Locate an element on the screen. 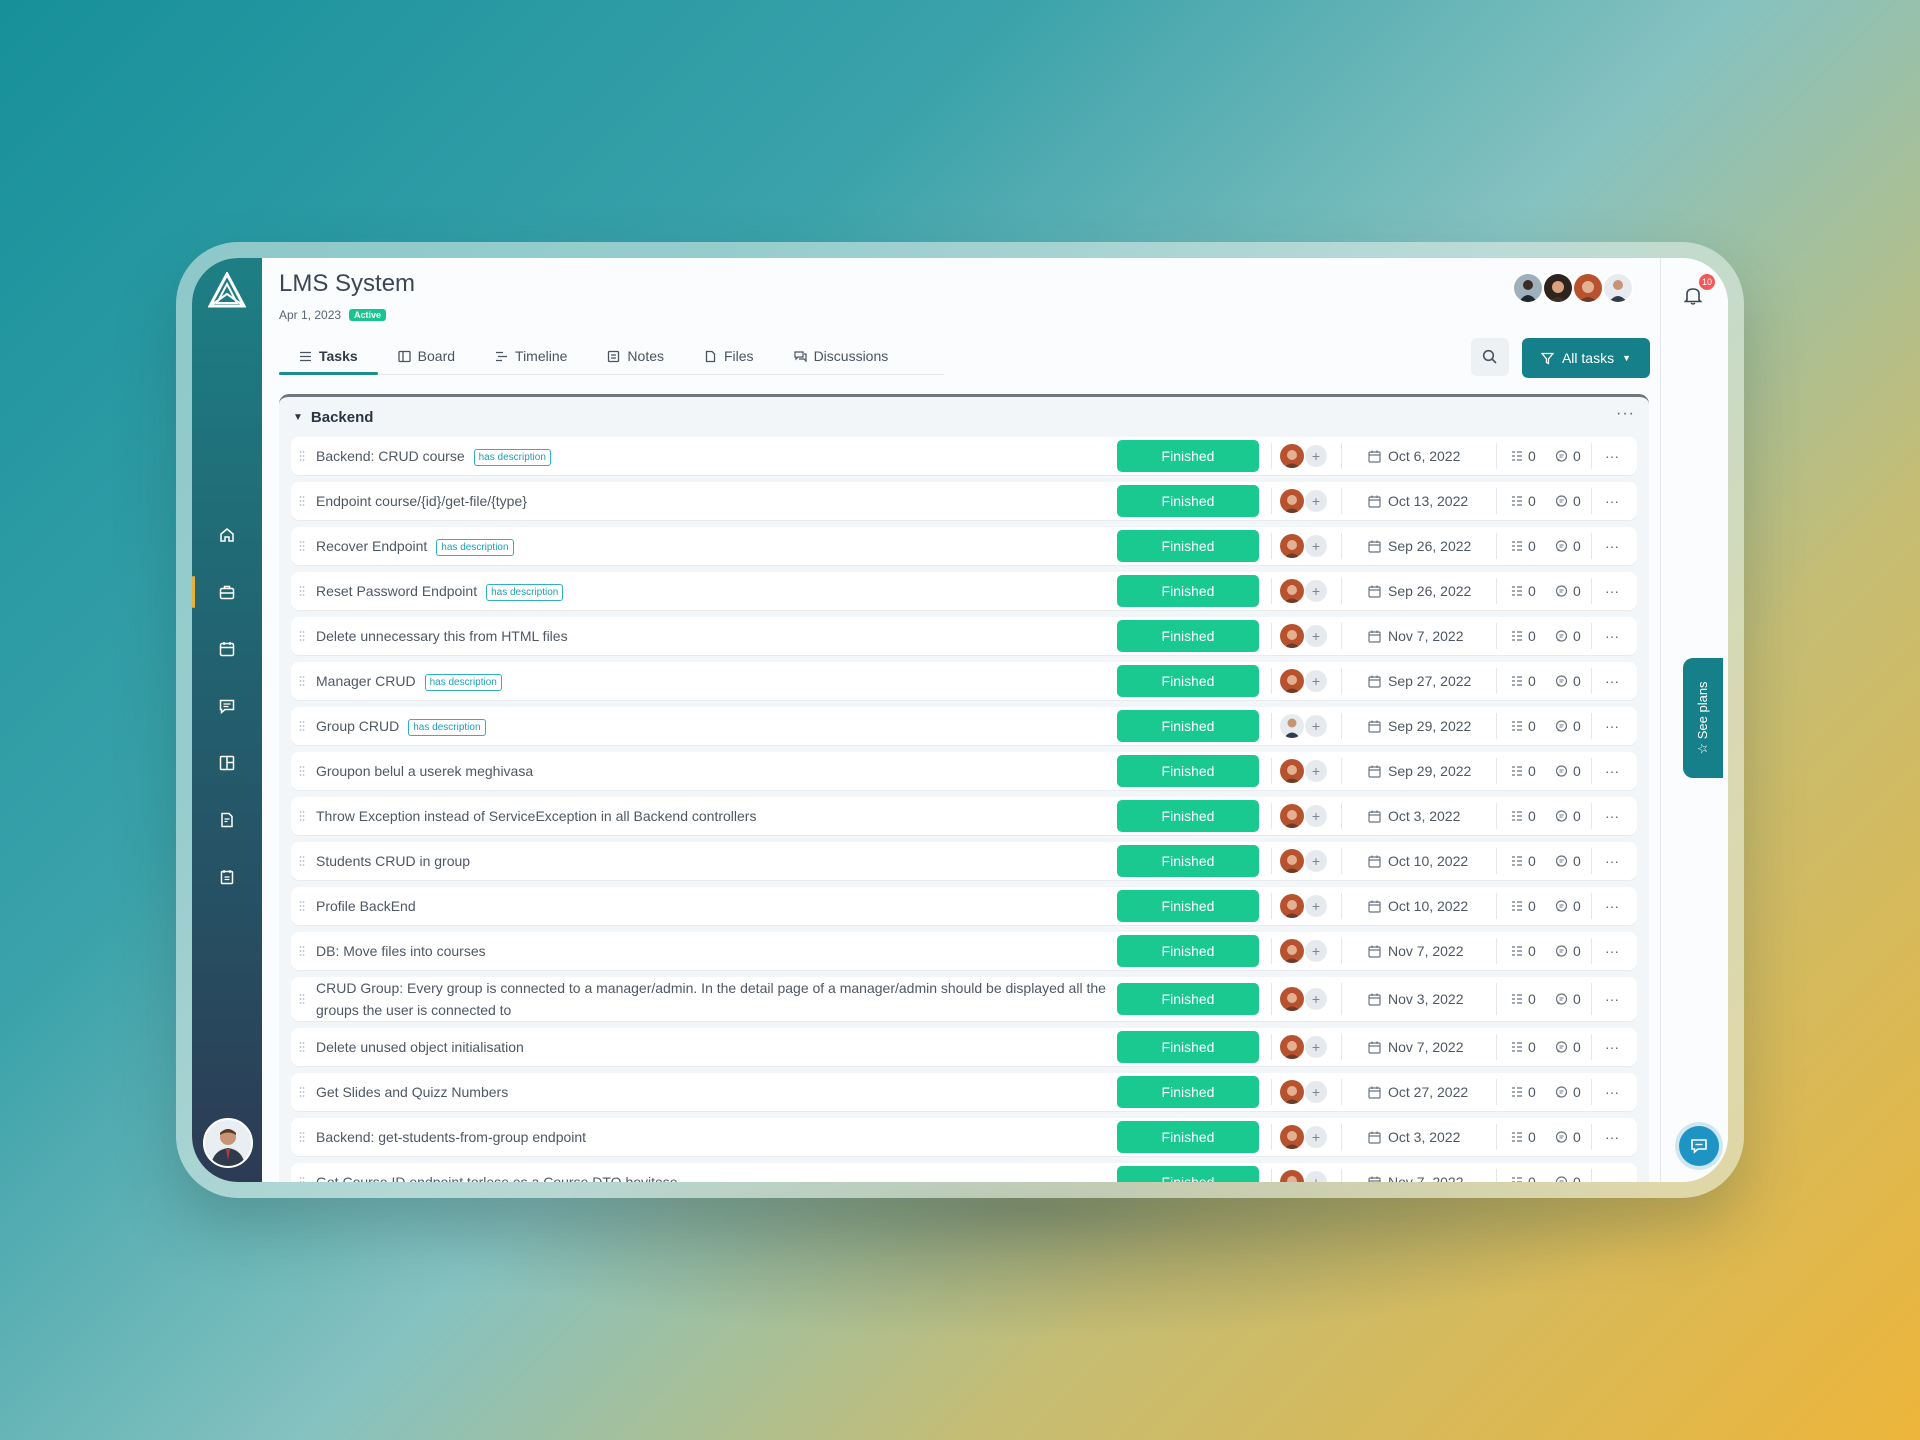 The width and height of the screenshot is (1920, 1440). due-date: Oct 6, 2022 is located at coordinates (1414, 456).